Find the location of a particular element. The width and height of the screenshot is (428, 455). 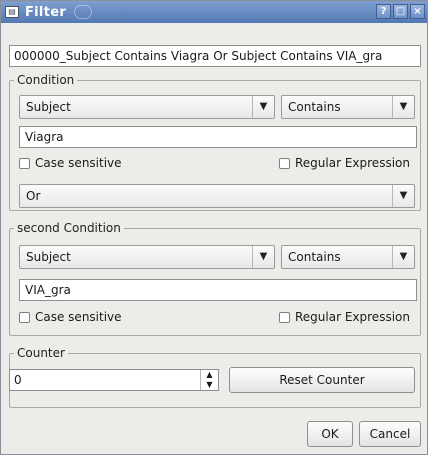

window-title: Filter is located at coordinates (46, 12).